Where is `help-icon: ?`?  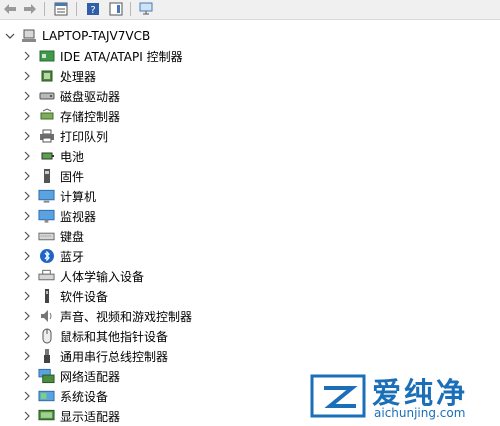
help-icon: ? is located at coordinates (93, 9).